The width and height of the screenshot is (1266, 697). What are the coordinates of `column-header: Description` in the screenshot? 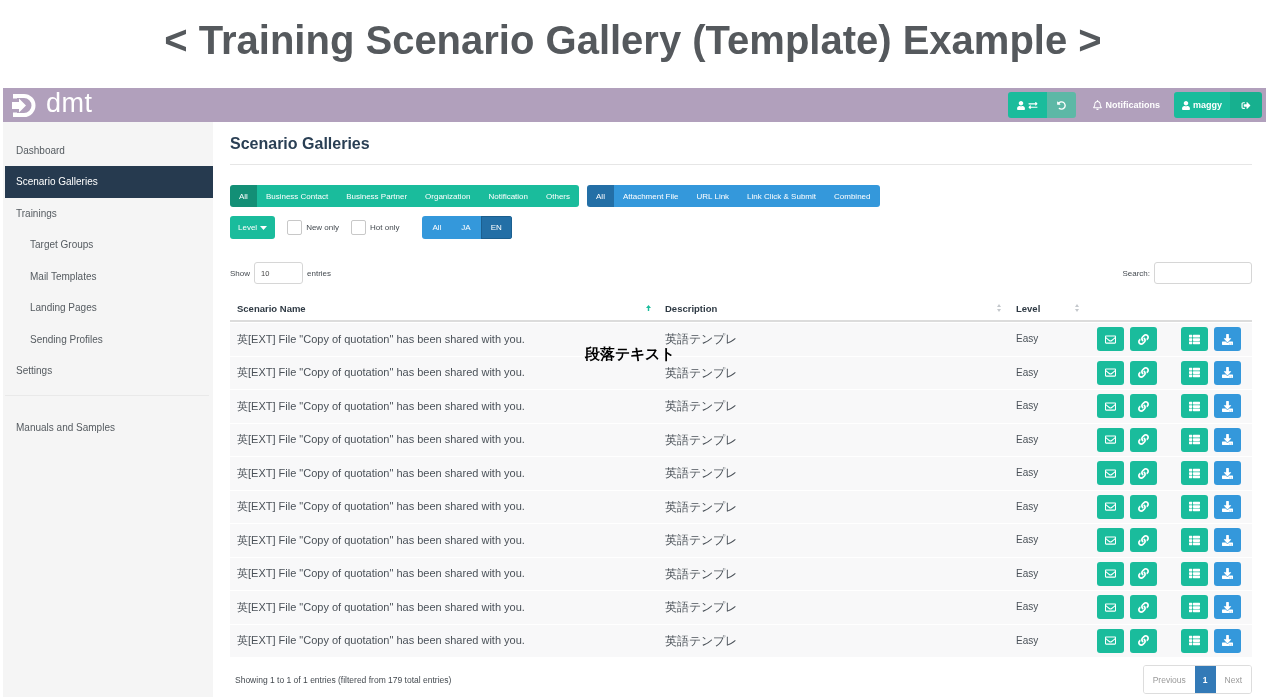 It's located at (830, 308).